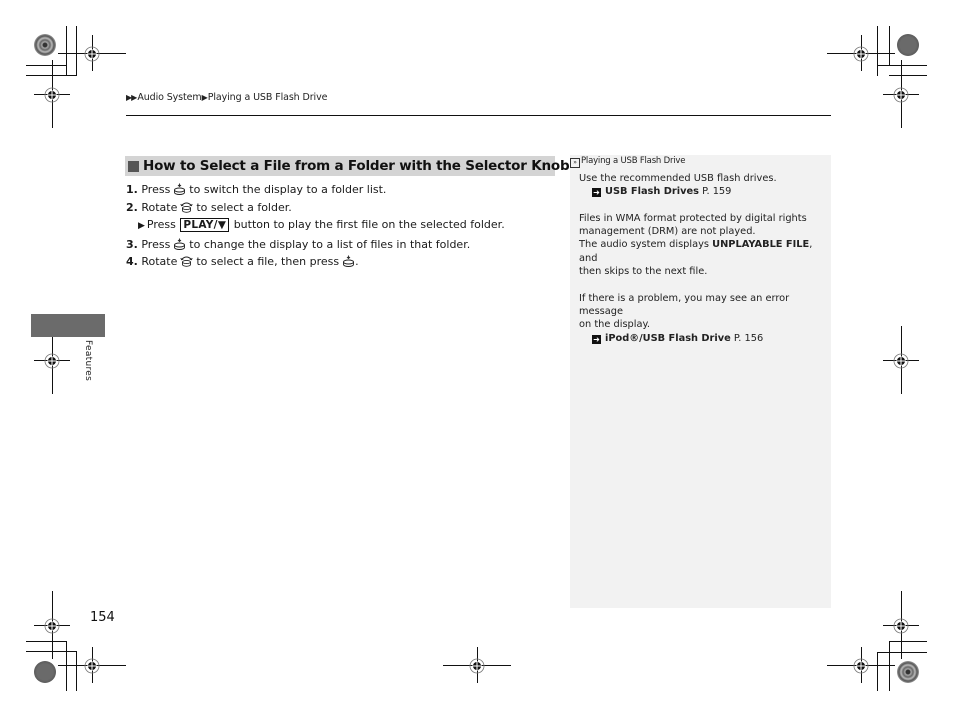 The image size is (954, 718). I want to click on step-text: to select a folder., so click(244, 207).